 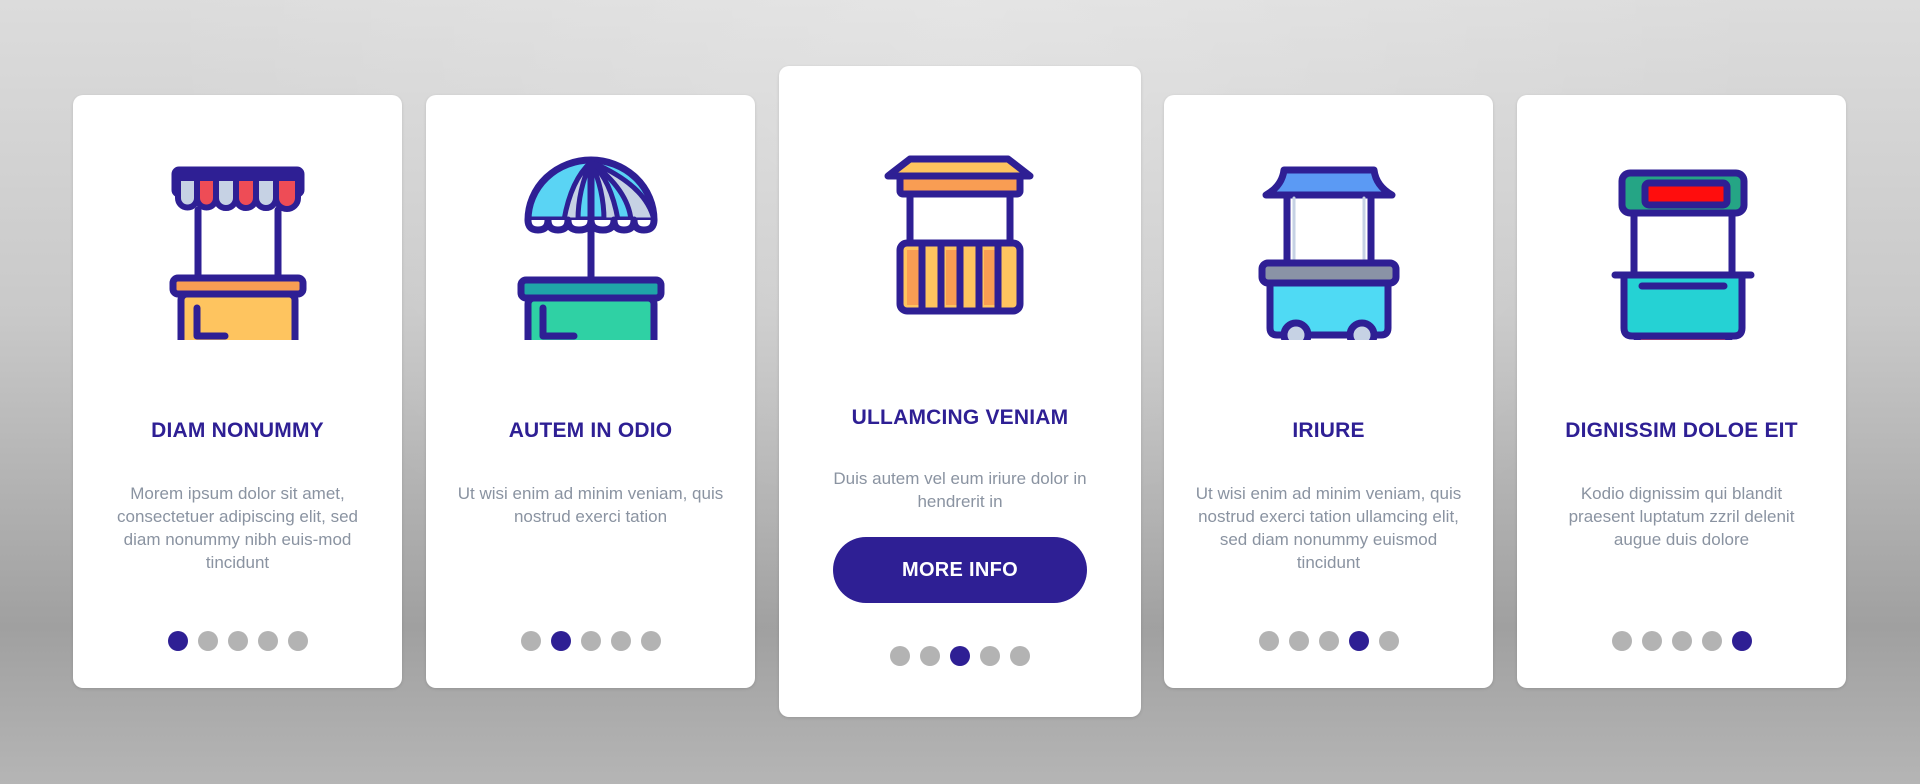 I want to click on more-info-button: MORE INFO, so click(x=960, y=570).